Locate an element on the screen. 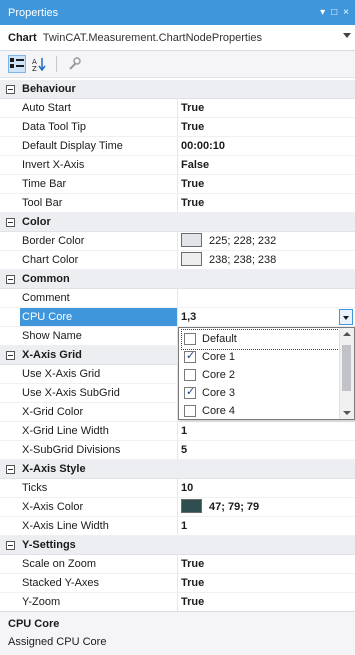 Image resolution: width=355 pixels, height=655 pixels. window-controls: ▾ □ × is located at coordinates (334, 12).